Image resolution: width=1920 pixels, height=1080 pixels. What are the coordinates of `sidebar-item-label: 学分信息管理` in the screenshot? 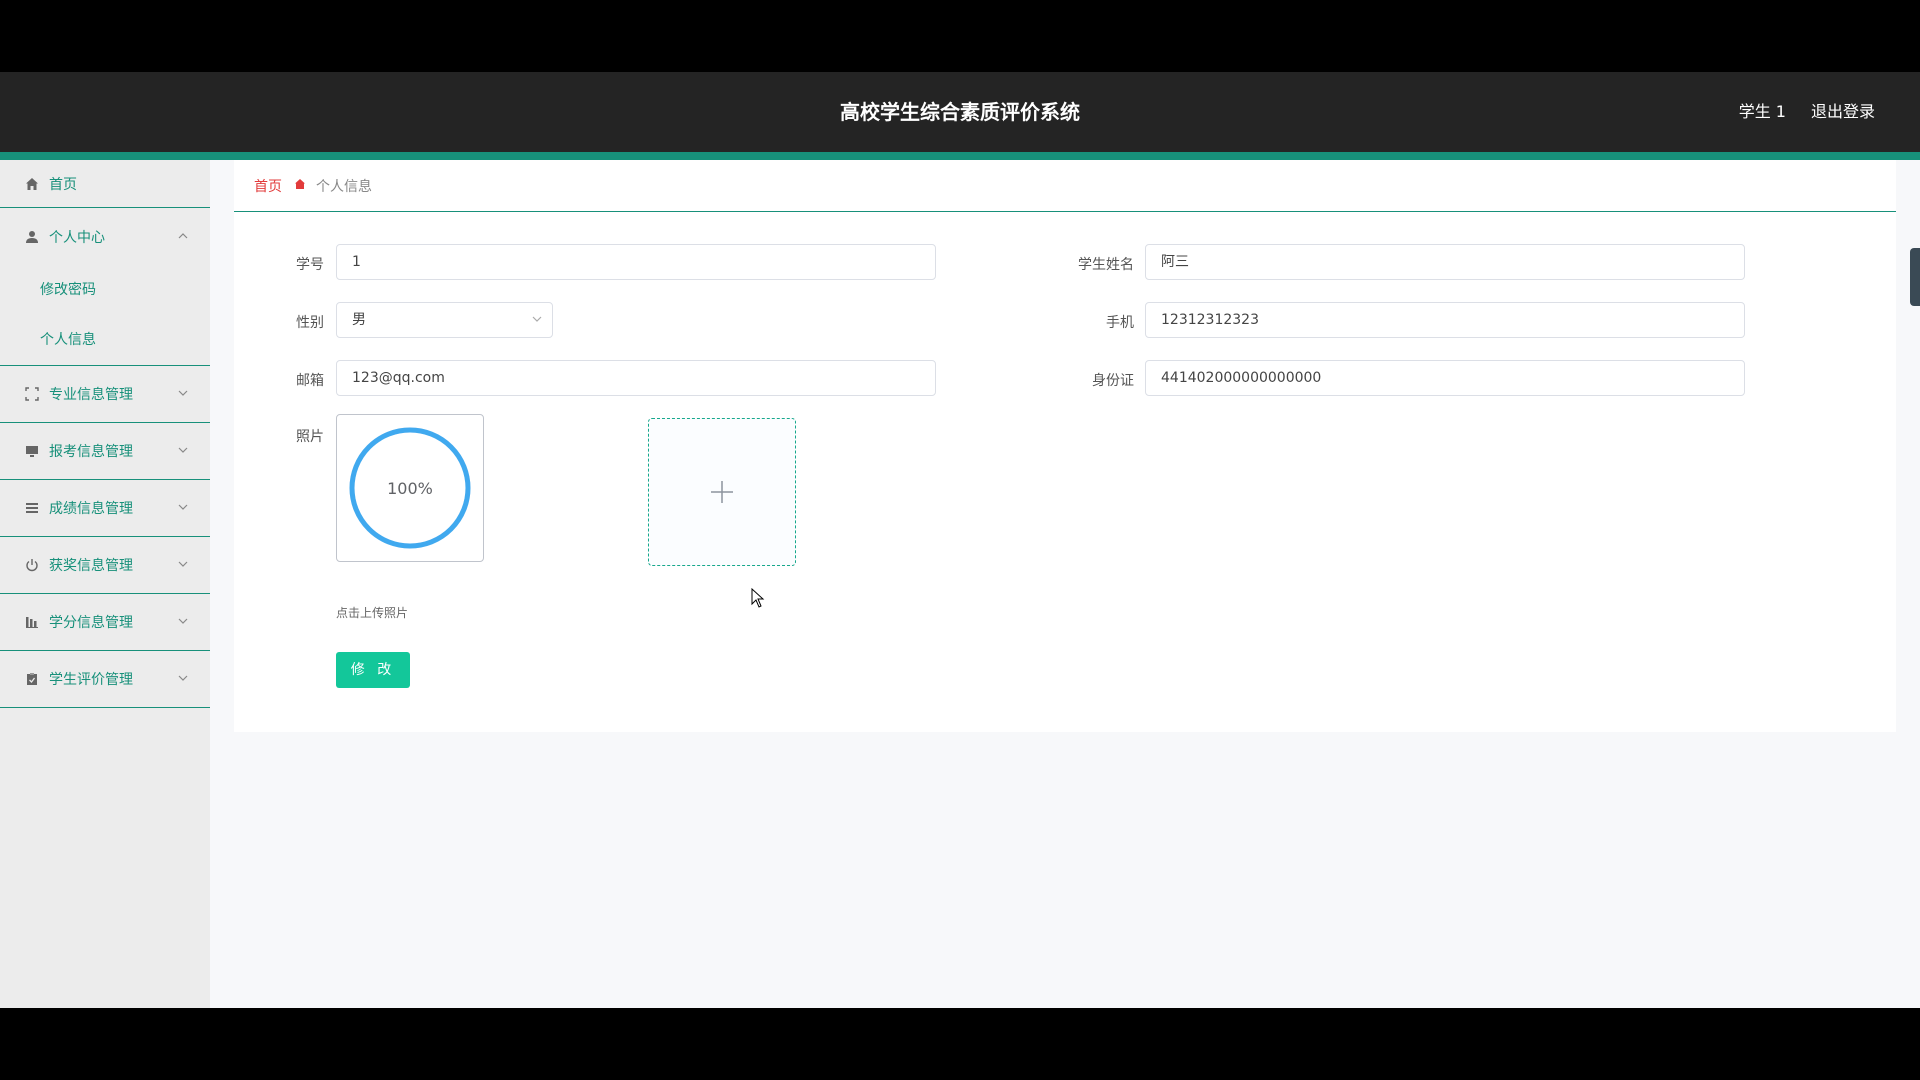 It's located at (91, 623).